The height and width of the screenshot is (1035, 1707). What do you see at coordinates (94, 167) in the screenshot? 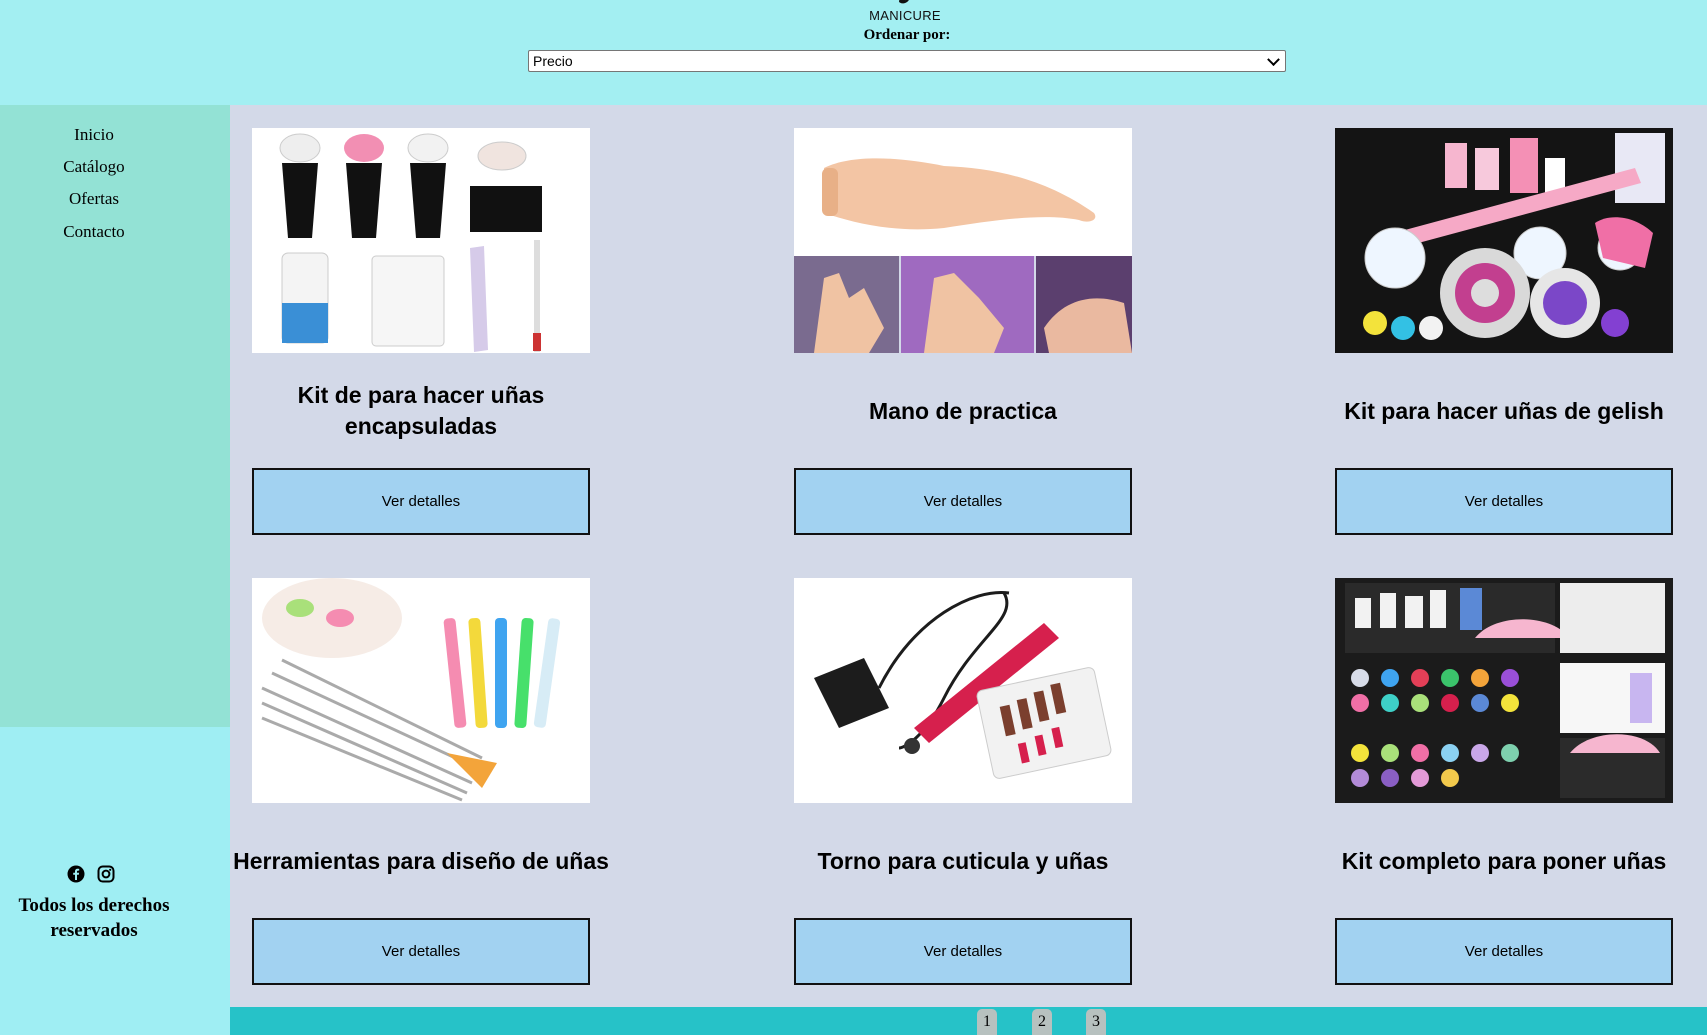
I see `sidebar-item-catalogo: Catálogo` at bounding box center [94, 167].